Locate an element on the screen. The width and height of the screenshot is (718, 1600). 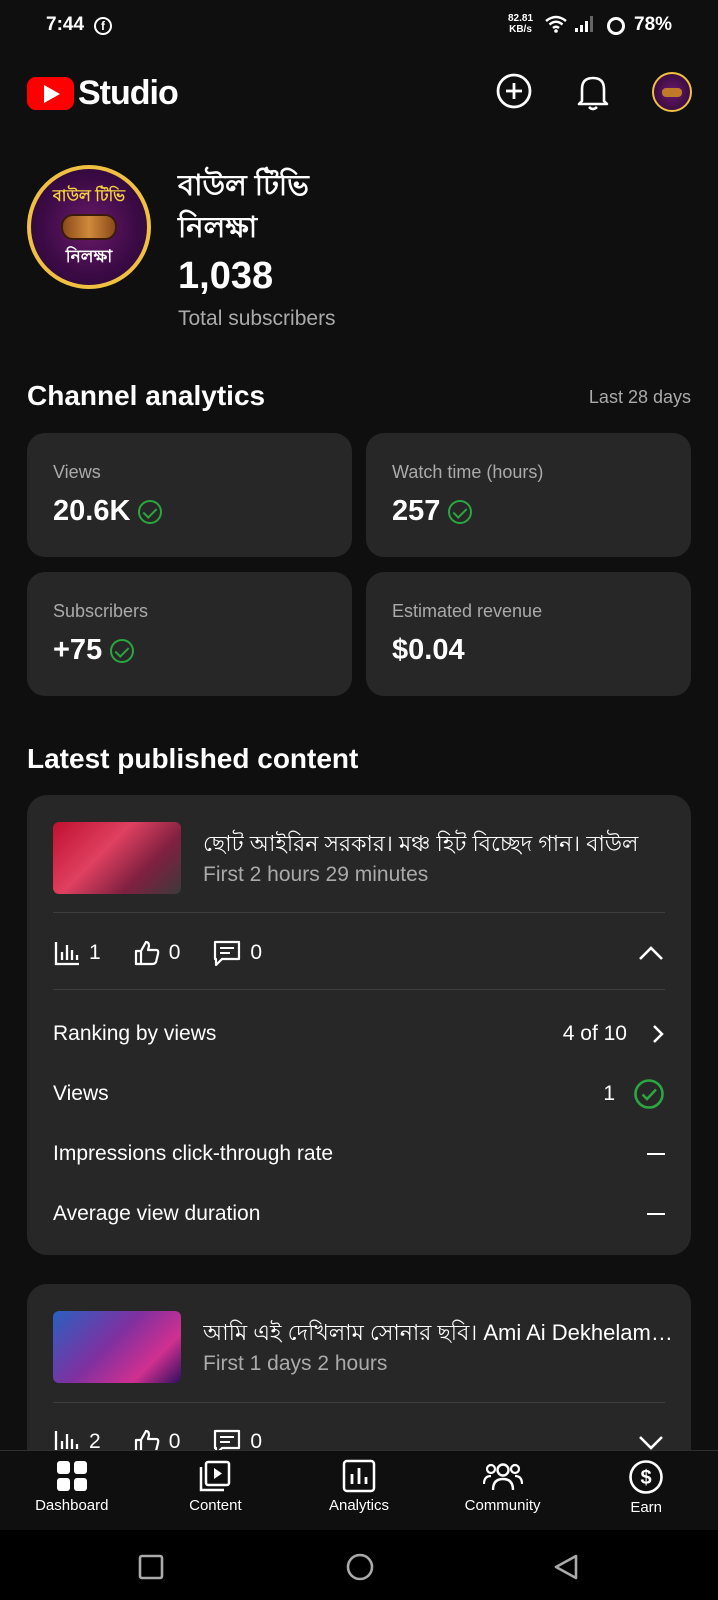
app-name: Studio is located at coordinates (128, 93).